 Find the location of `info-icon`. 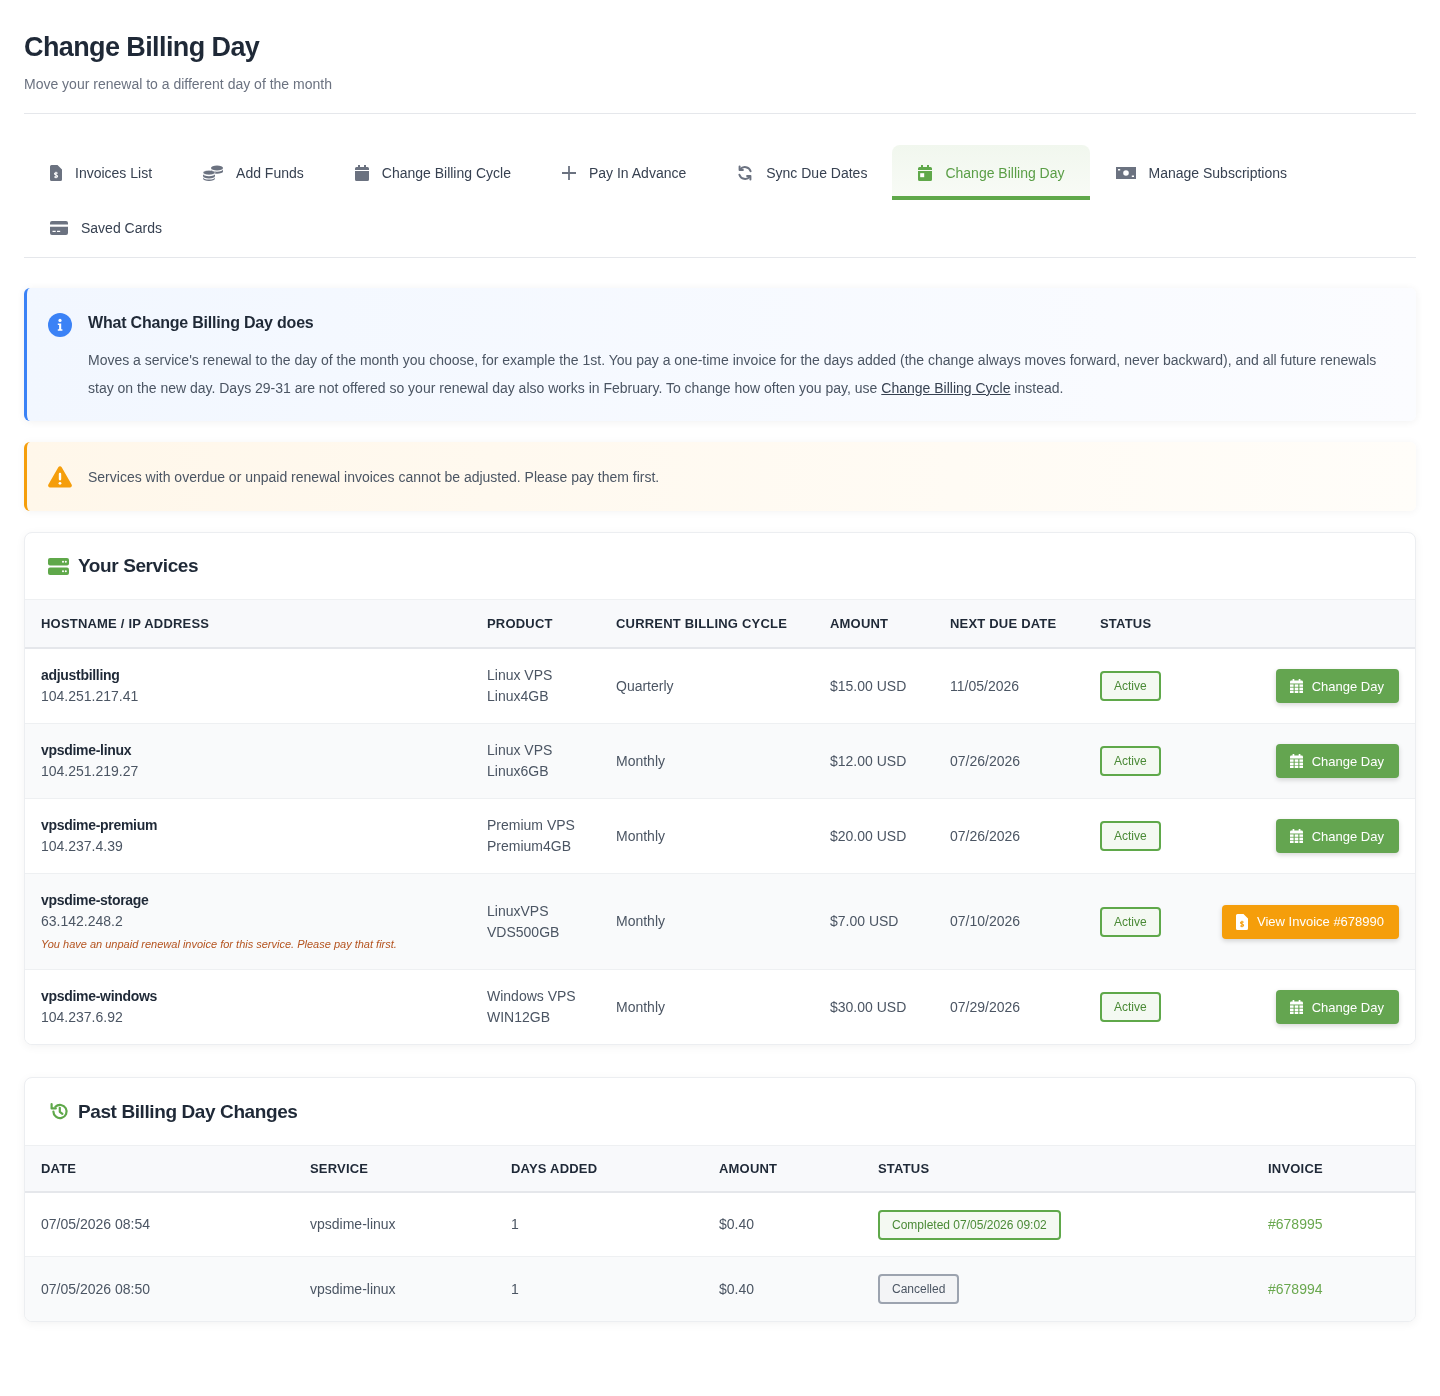

info-icon is located at coordinates (60, 325).